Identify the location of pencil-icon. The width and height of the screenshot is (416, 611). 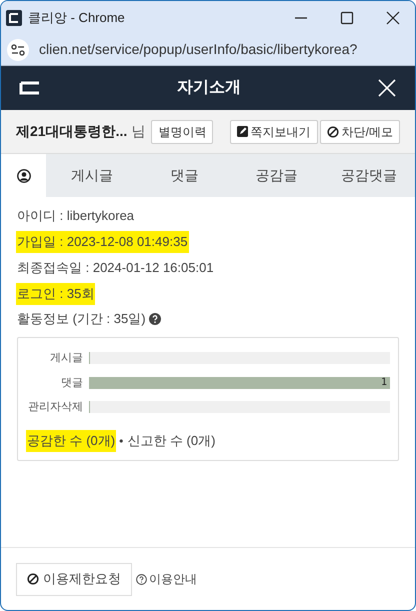
(242, 131).